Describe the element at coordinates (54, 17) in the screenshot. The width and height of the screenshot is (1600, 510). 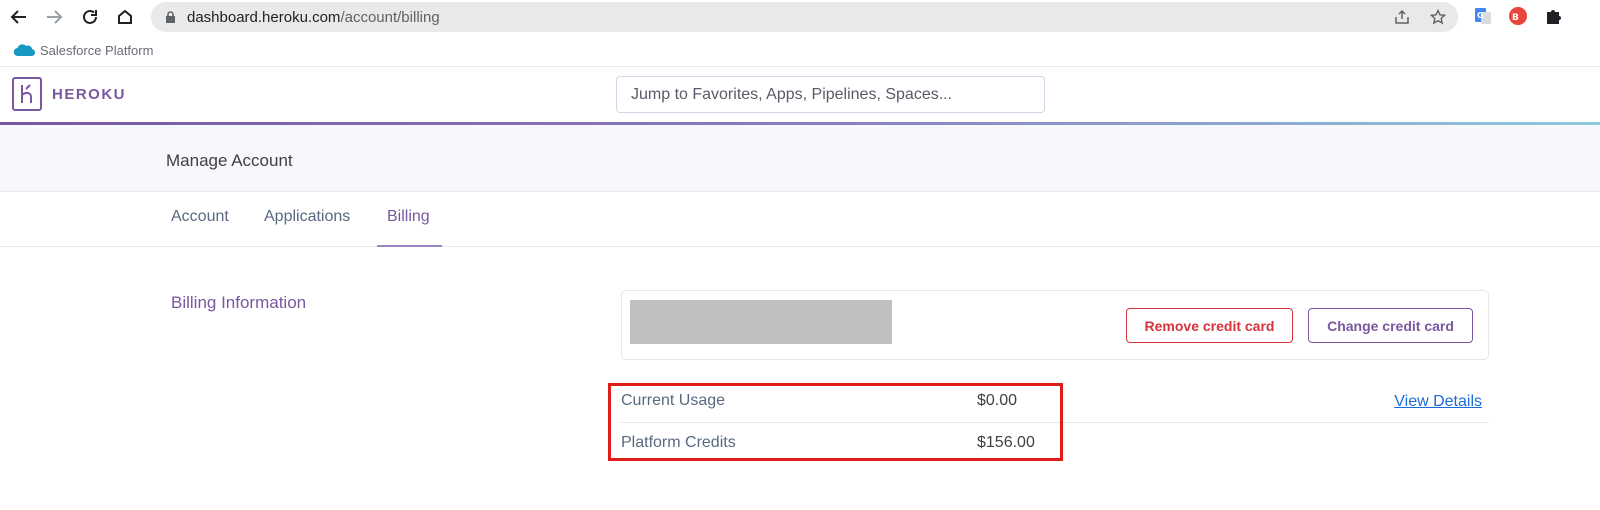
I see `forward-icon` at that location.